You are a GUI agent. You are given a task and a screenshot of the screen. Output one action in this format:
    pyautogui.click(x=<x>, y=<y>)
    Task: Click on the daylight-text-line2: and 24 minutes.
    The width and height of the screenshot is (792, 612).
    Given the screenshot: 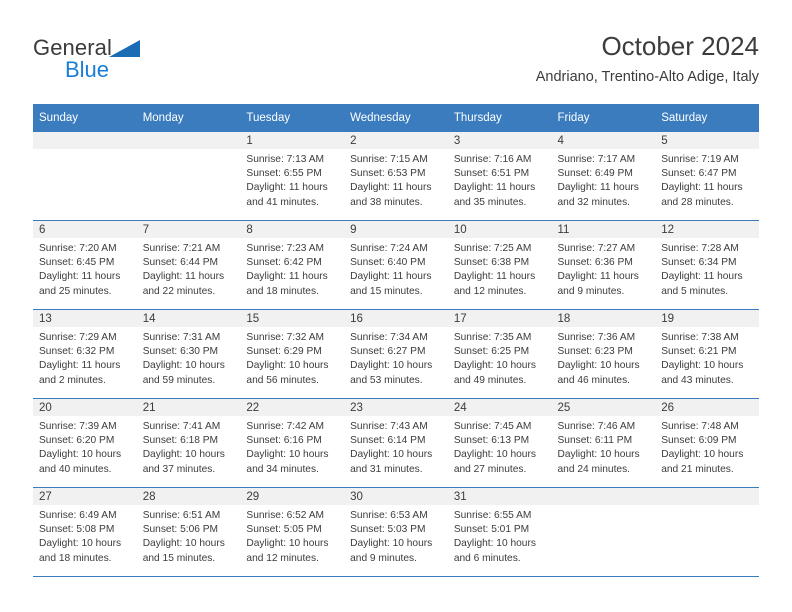 What is the action you would take?
    pyautogui.click(x=594, y=469)
    